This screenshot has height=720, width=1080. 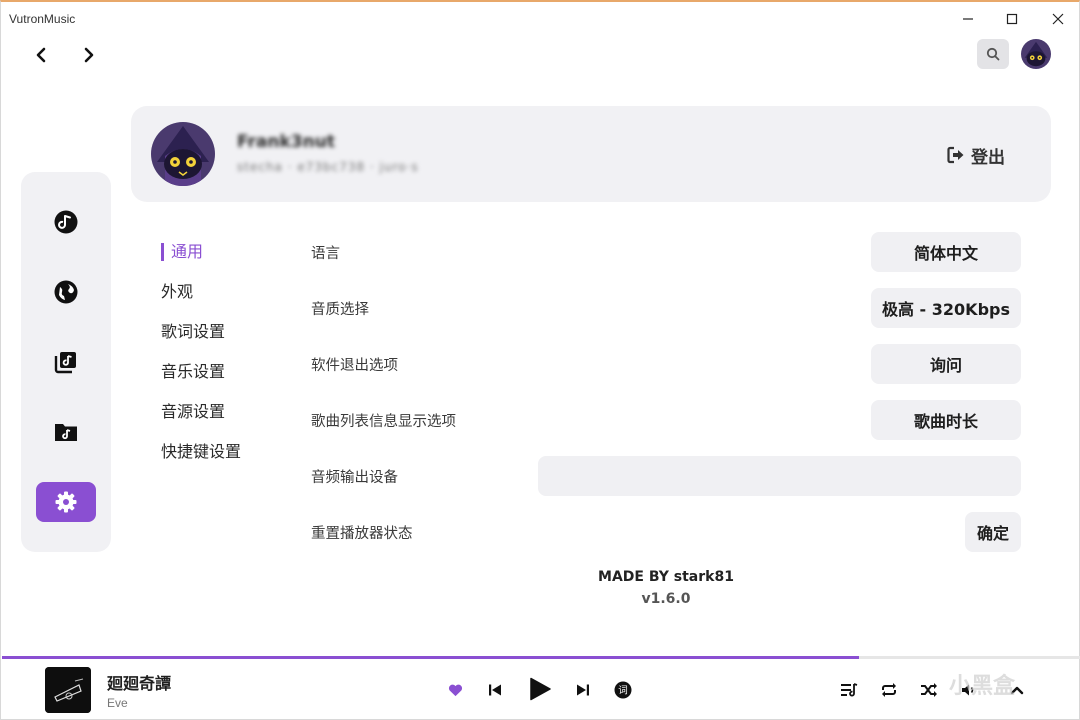 What do you see at coordinates (540, 19) in the screenshot?
I see `title-bar: VutronMusic` at bounding box center [540, 19].